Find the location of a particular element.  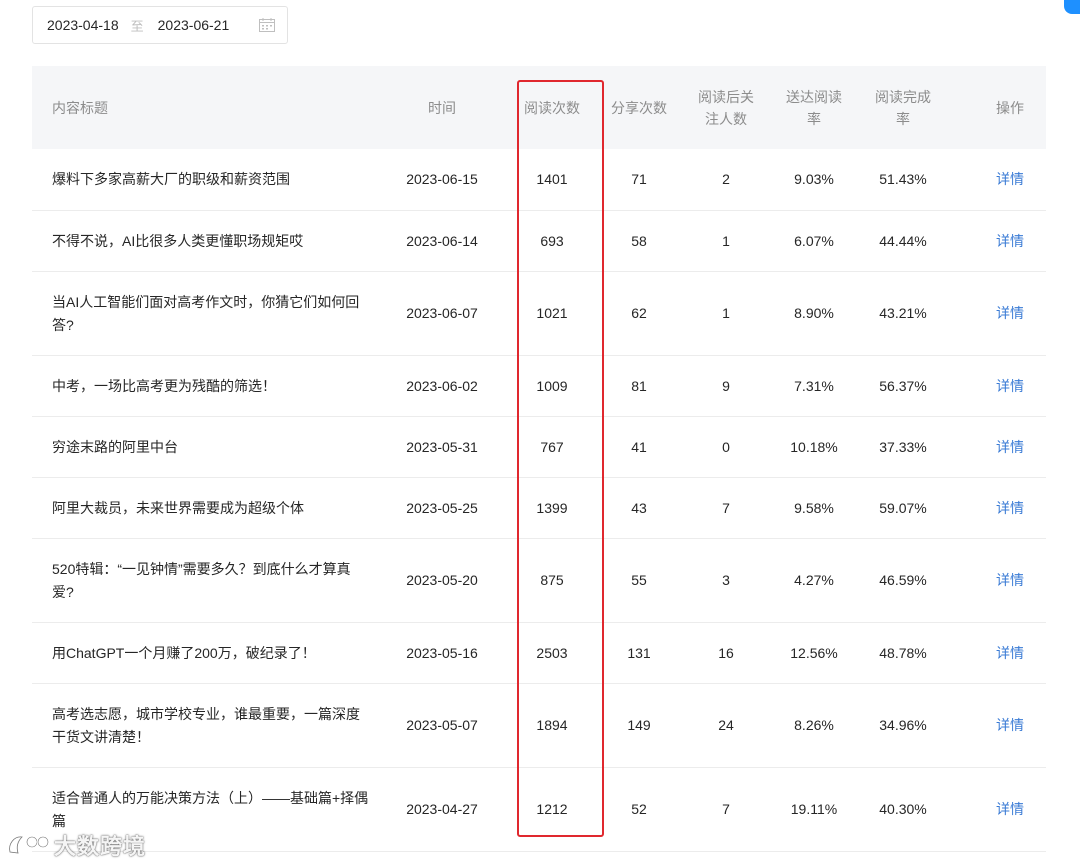

date-range-picker: 2023-04-18 至 2023-06-21 is located at coordinates (160, 25).